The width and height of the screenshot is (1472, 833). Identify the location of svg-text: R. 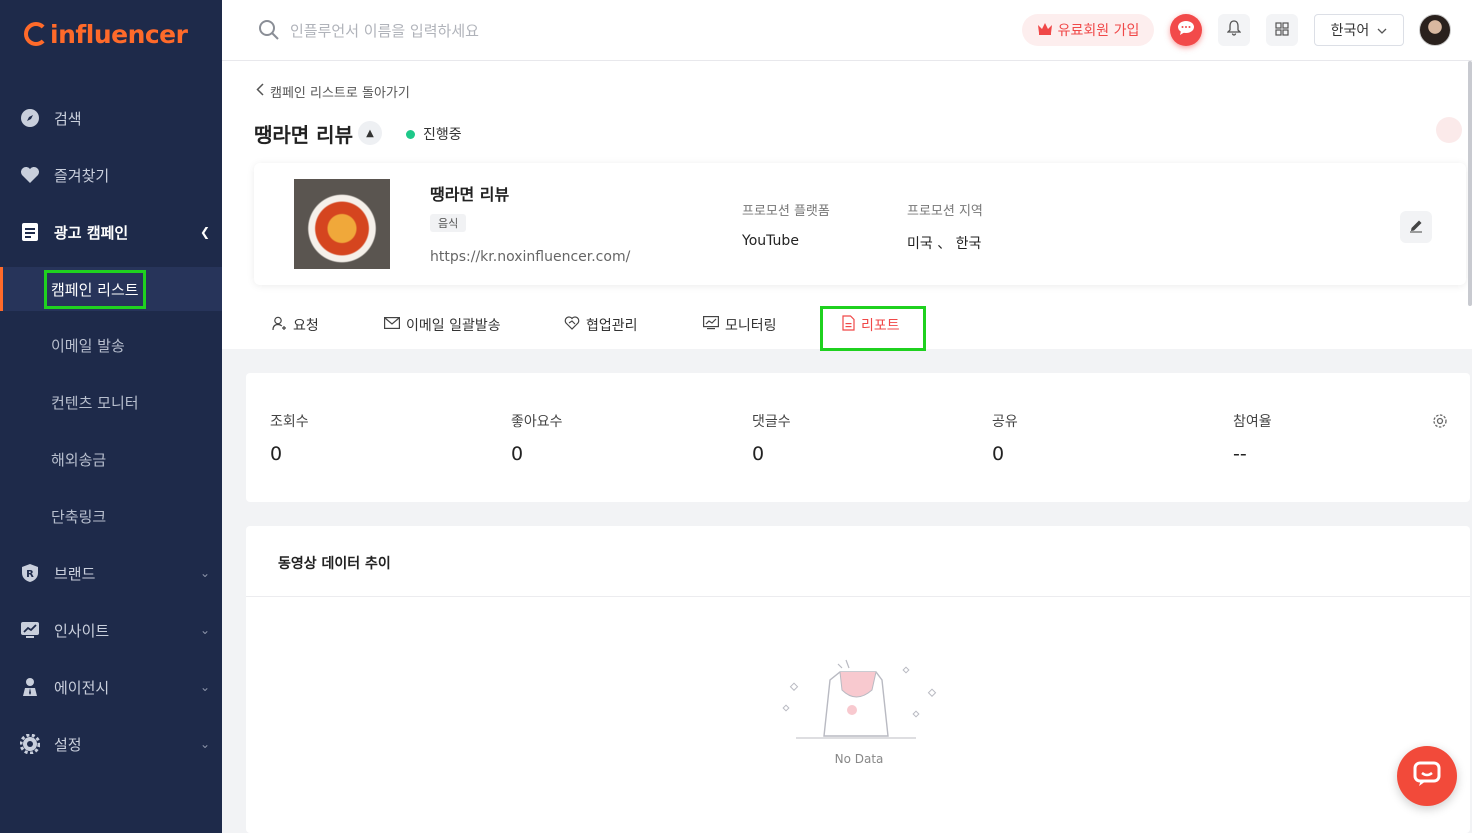
(30, 574).